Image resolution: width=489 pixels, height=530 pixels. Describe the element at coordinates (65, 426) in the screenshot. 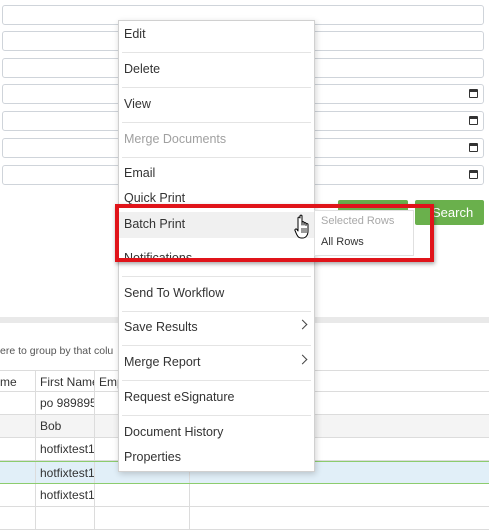

I see `table-cell-first-name: Bob` at that location.